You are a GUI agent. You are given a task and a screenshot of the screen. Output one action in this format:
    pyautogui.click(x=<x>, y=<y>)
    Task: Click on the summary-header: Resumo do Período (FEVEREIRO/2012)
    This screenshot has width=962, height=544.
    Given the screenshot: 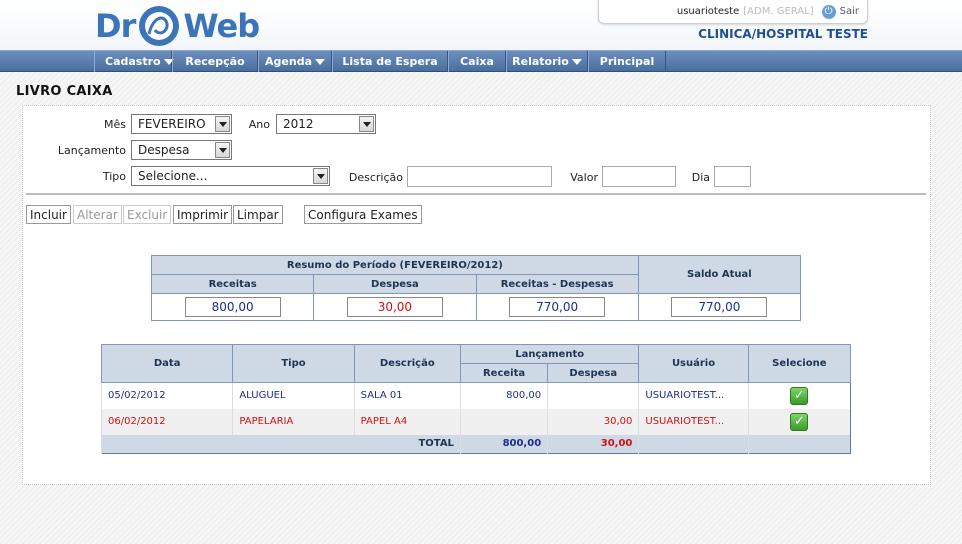 What is the action you would take?
    pyautogui.click(x=395, y=265)
    